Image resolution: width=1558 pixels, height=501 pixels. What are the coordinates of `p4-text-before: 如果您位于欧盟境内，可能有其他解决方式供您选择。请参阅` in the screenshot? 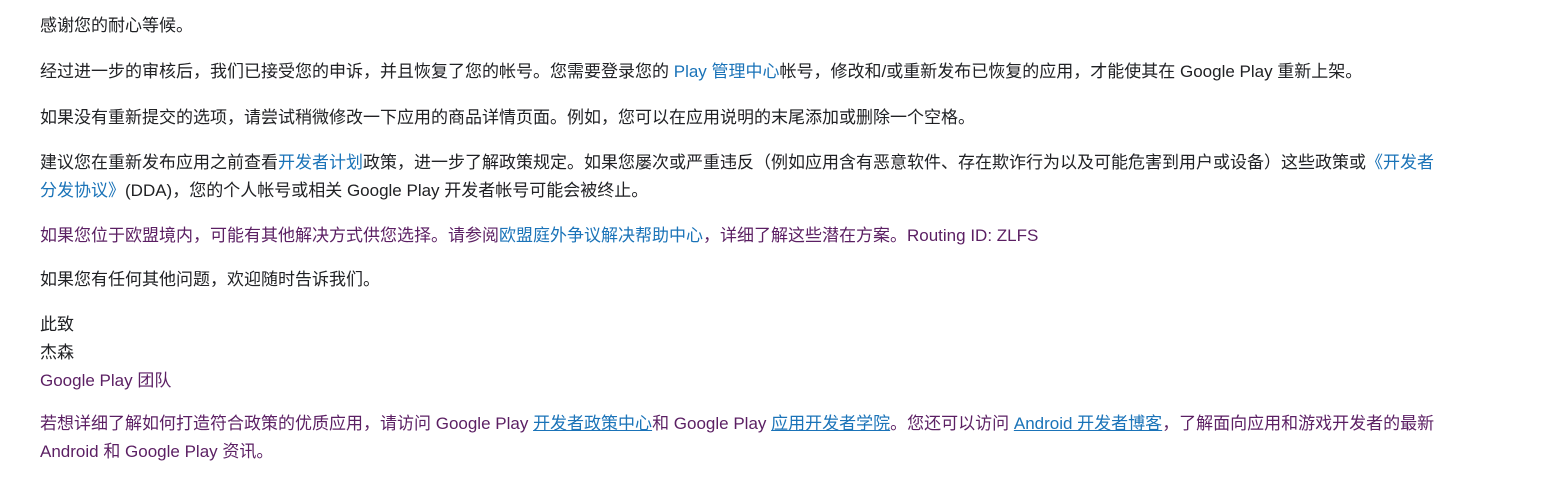 It's located at (269, 235).